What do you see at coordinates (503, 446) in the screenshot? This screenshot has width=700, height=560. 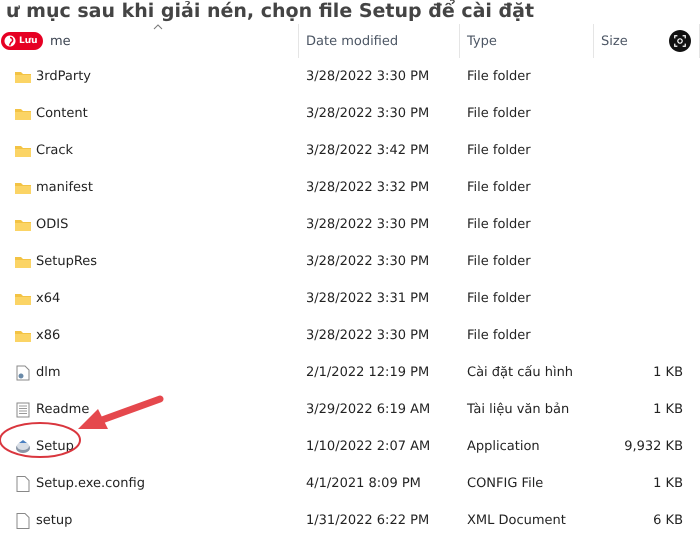 I see `type-cell-text: Application` at bounding box center [503, 446].